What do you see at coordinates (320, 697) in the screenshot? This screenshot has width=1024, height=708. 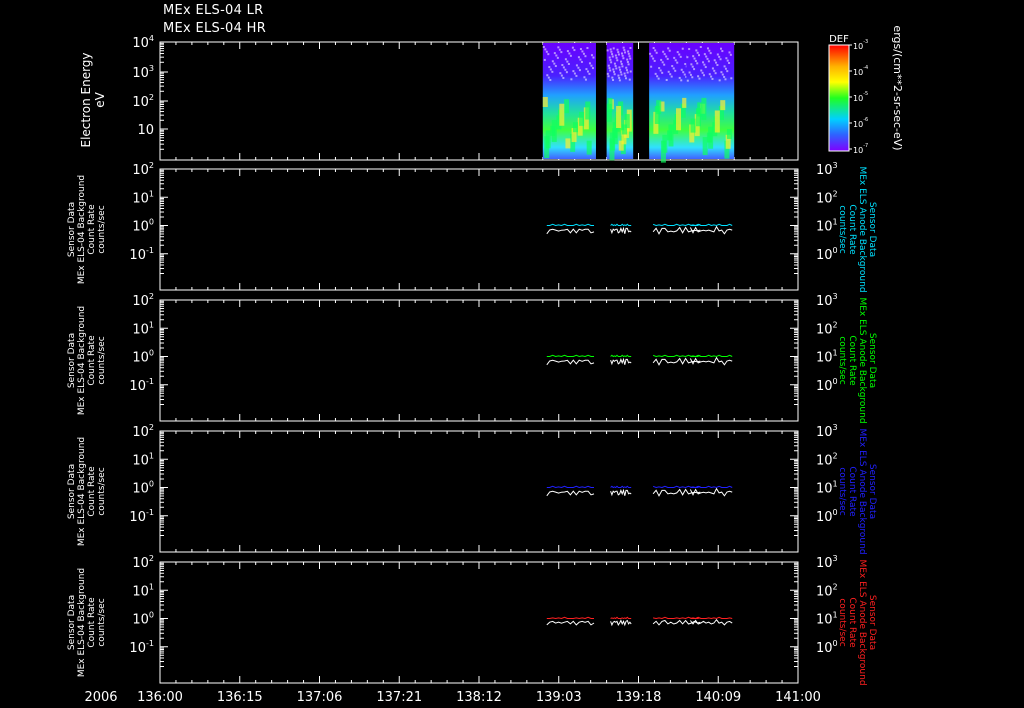 I see `x-tick-label: 137:06` at bounding box center [320, 697].